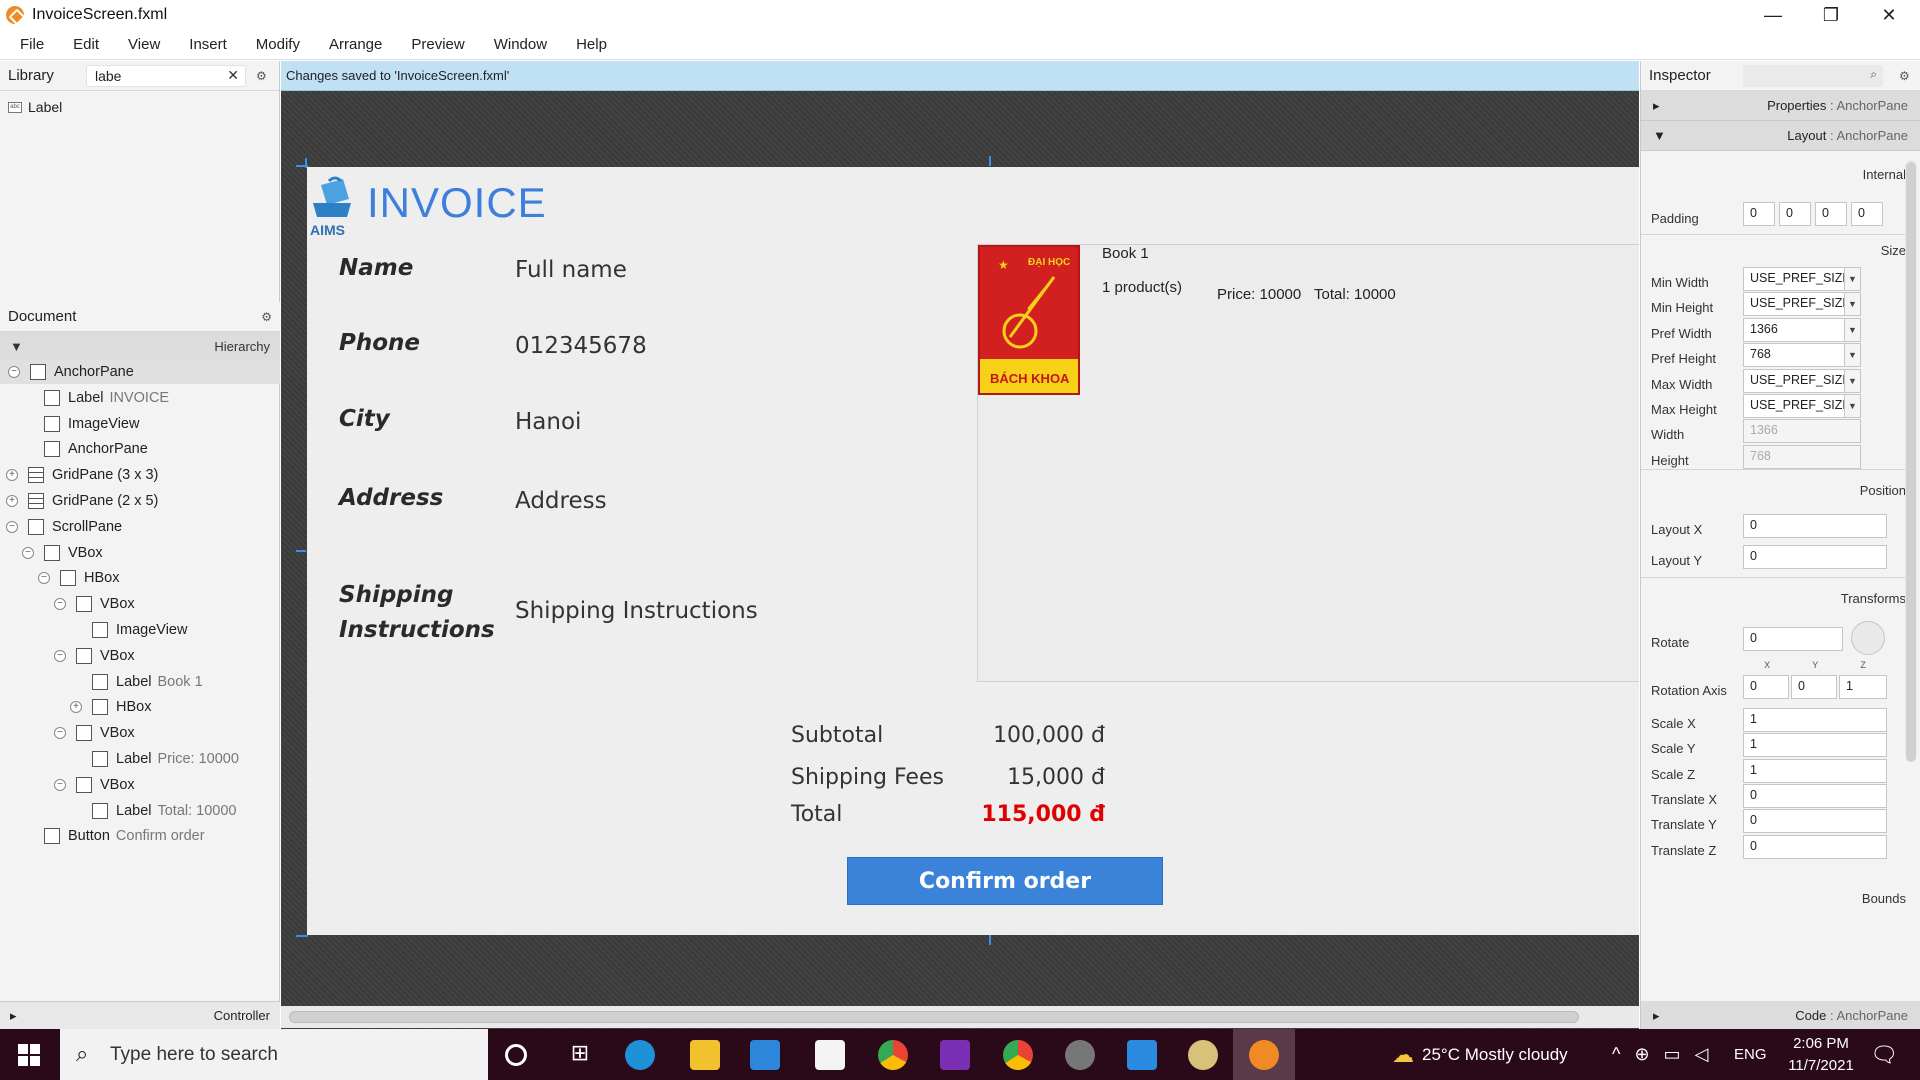 Image resolution: width=1920 pixels, height=1080 pixels. I want to click on rotation-axis-x-field: 0, so click(1766, 687).